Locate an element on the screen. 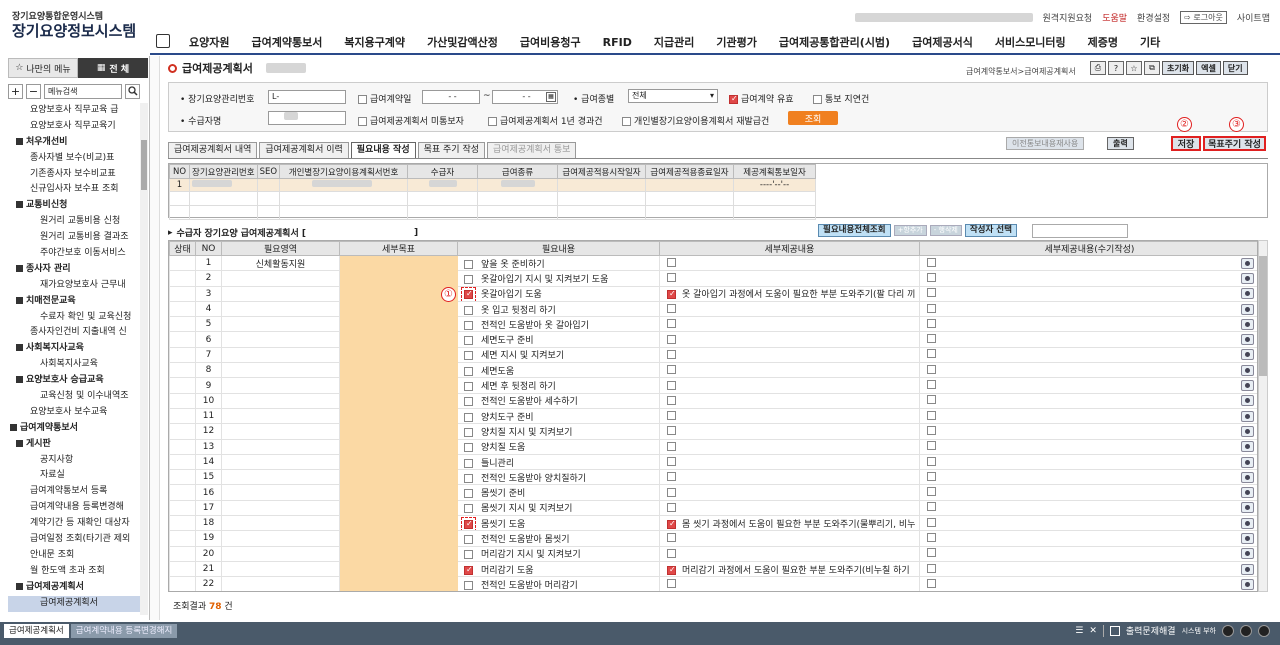 This screenshot has width=1280, height=645. nav-item-6: 지급관리 is located at coordinates (674, 42).